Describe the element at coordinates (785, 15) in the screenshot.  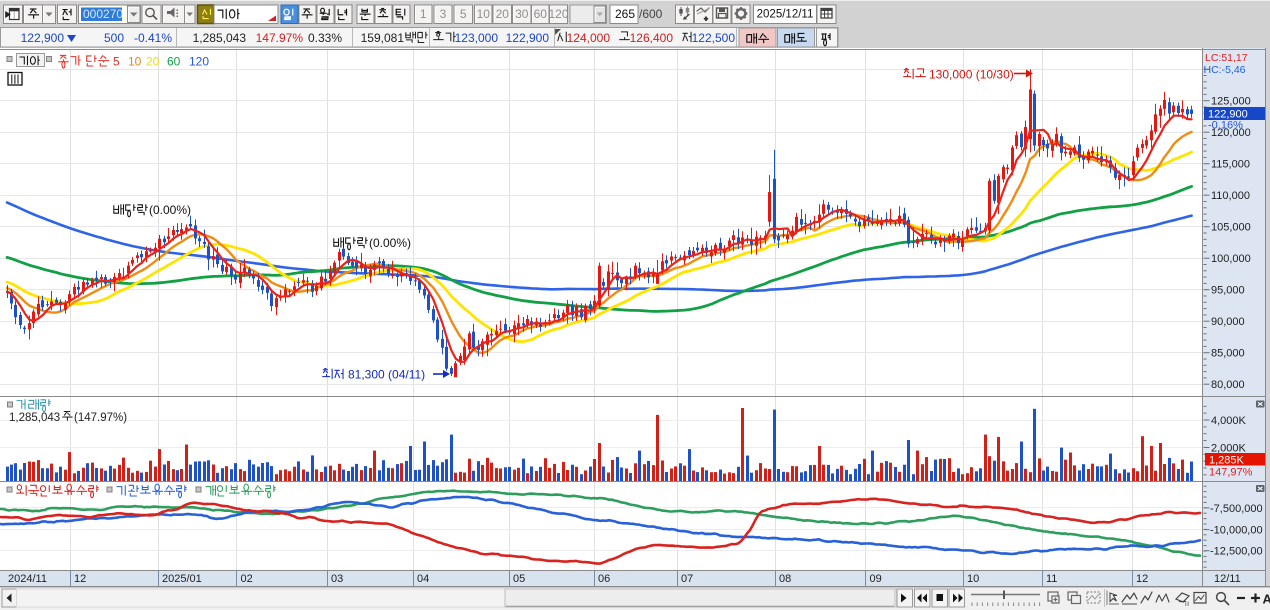
I see `svg-text: 2025/12/11` at that location.